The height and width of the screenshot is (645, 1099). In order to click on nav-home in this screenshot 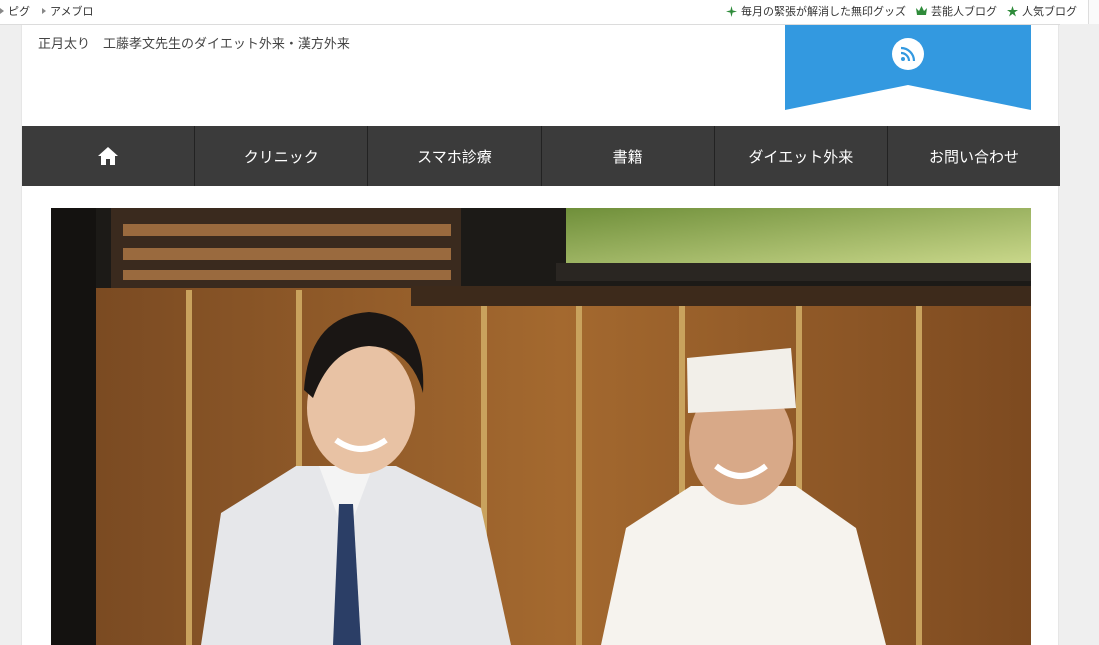, I will do `click(109, 156)`.